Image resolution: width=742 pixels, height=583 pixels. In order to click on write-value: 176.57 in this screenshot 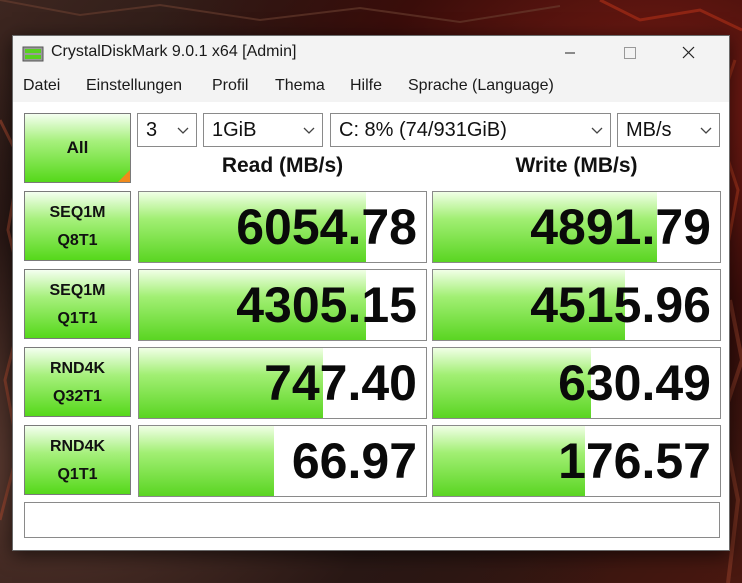, I will do `click(634, 461)`.